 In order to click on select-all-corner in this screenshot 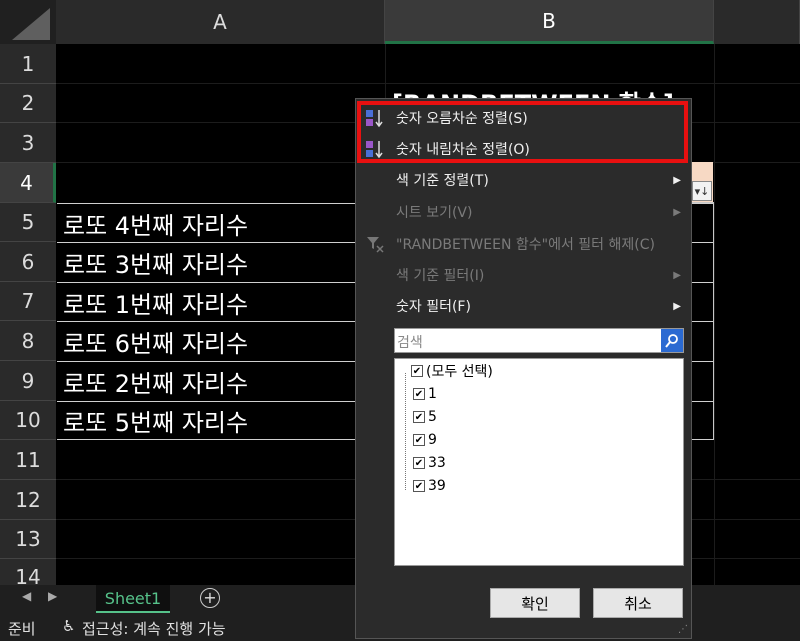, I will do `click(28, 22)`.